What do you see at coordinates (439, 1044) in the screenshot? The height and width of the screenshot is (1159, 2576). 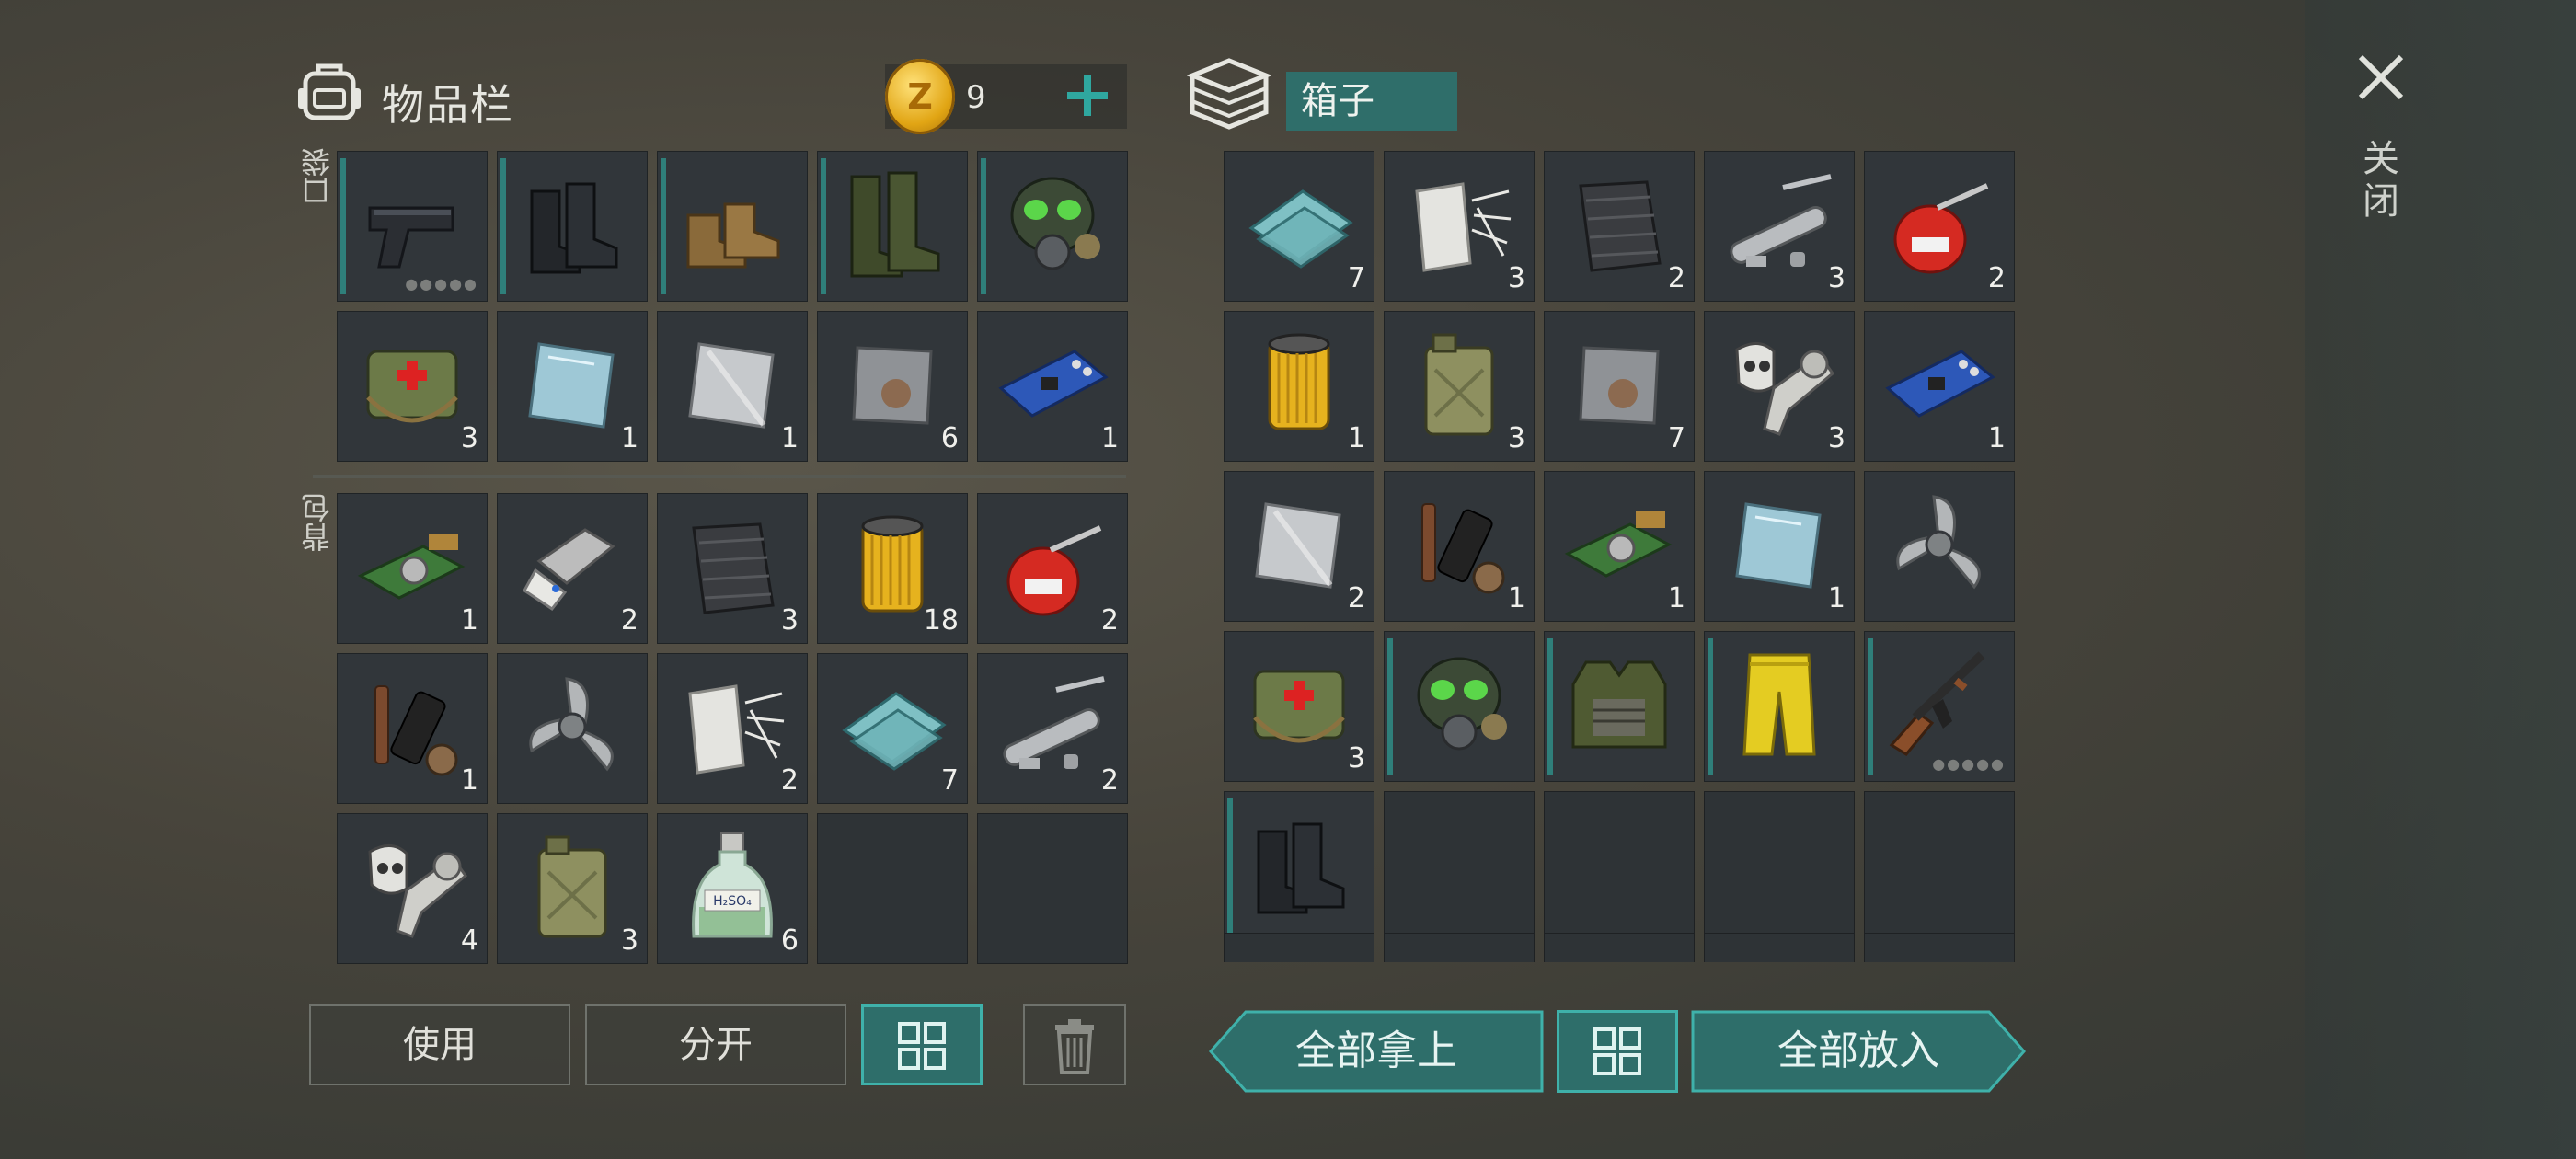 I see `use-button: 使用` at bounding box center [439, 1044].